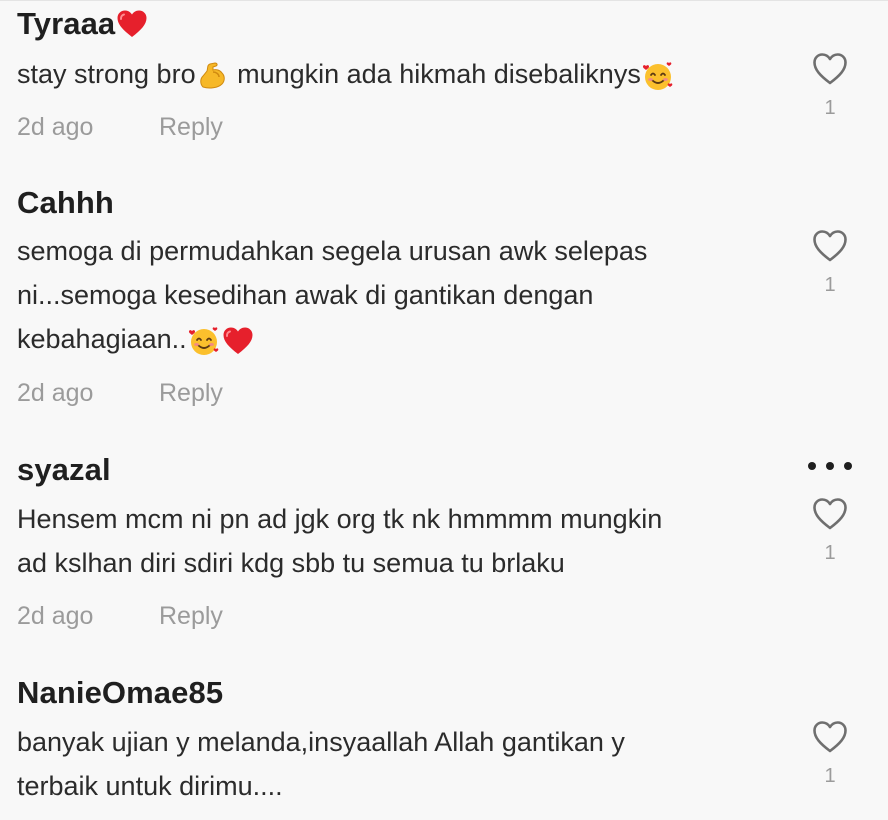  I want to click on comment-username: syazal, so click(64, 470).